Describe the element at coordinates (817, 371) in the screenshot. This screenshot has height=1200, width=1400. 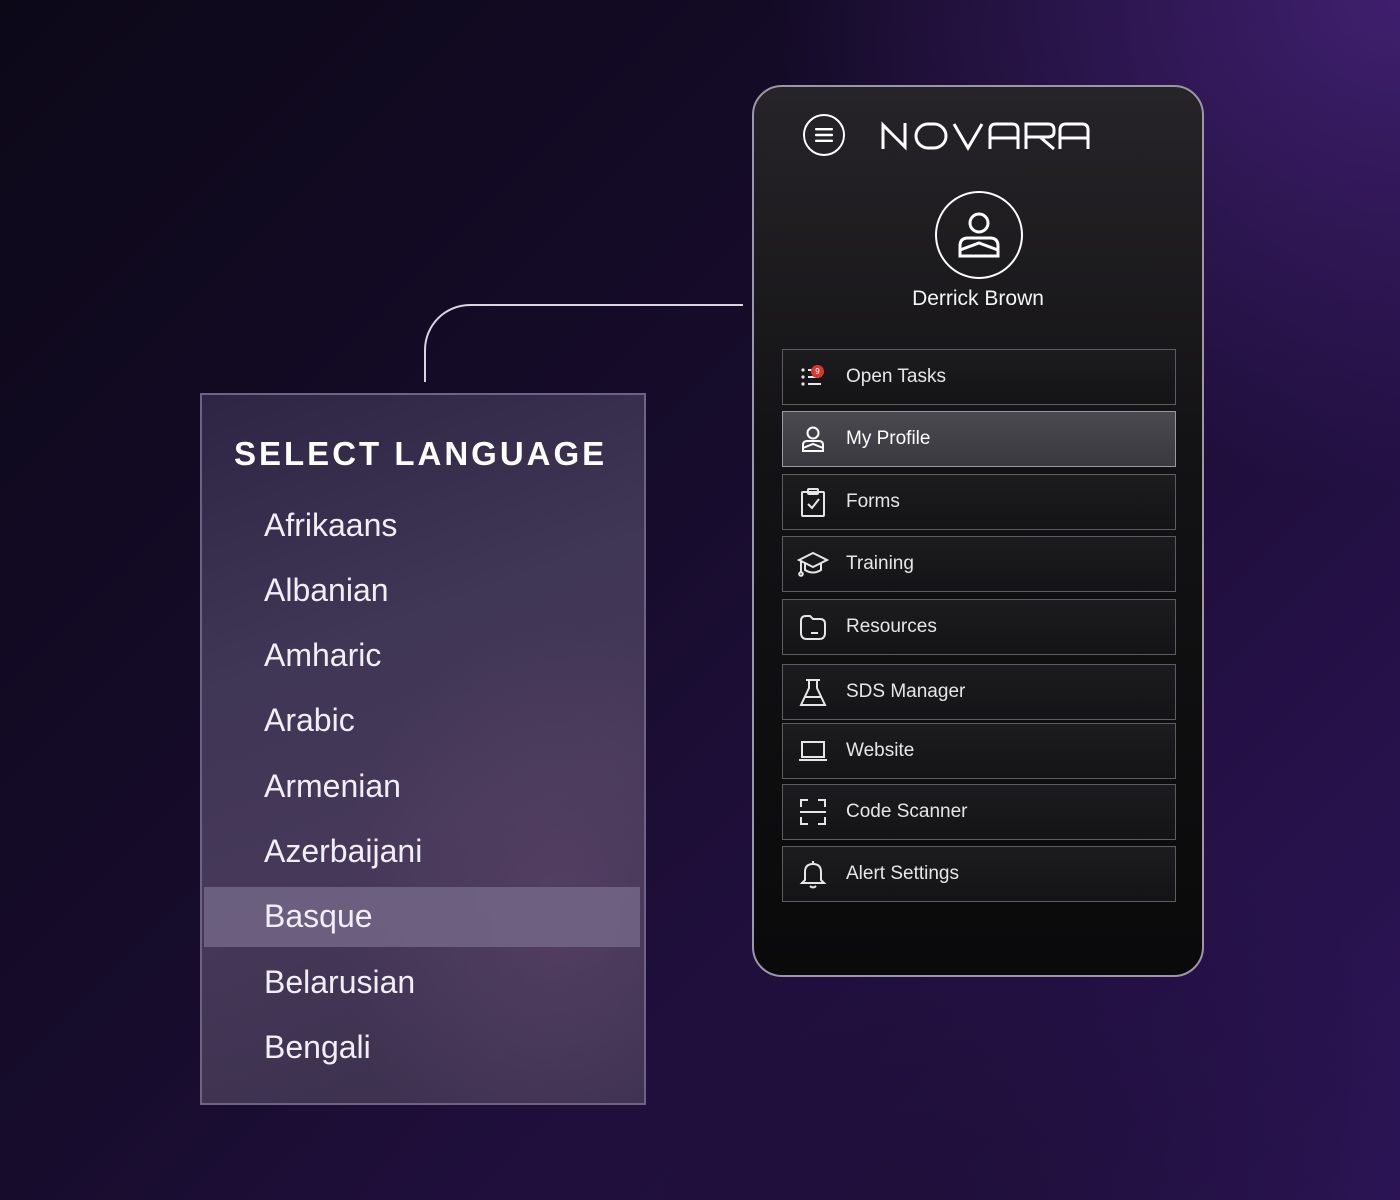
I see `open-tasks-badge: 9` at that location.